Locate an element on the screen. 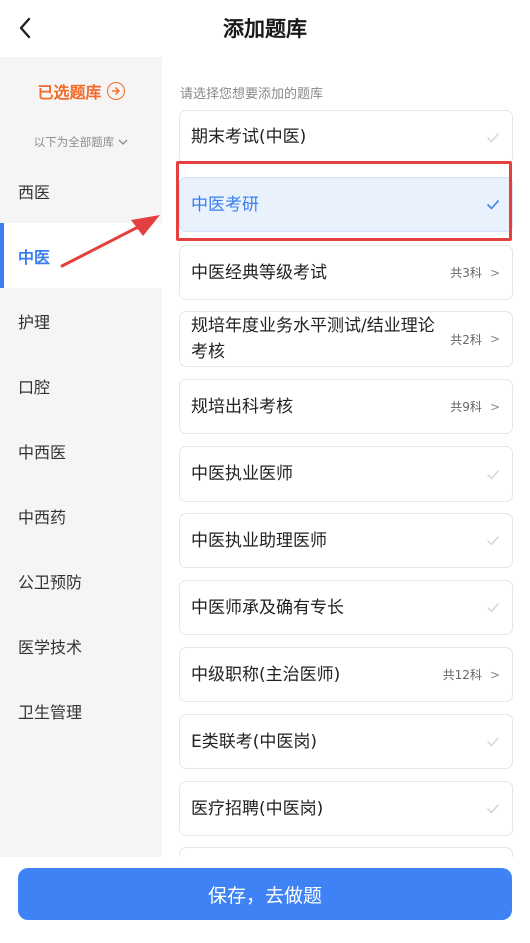 The image size is (530, 943). sidebar-item-kouqiang: 口腔 is located at coordinates (81, 385).